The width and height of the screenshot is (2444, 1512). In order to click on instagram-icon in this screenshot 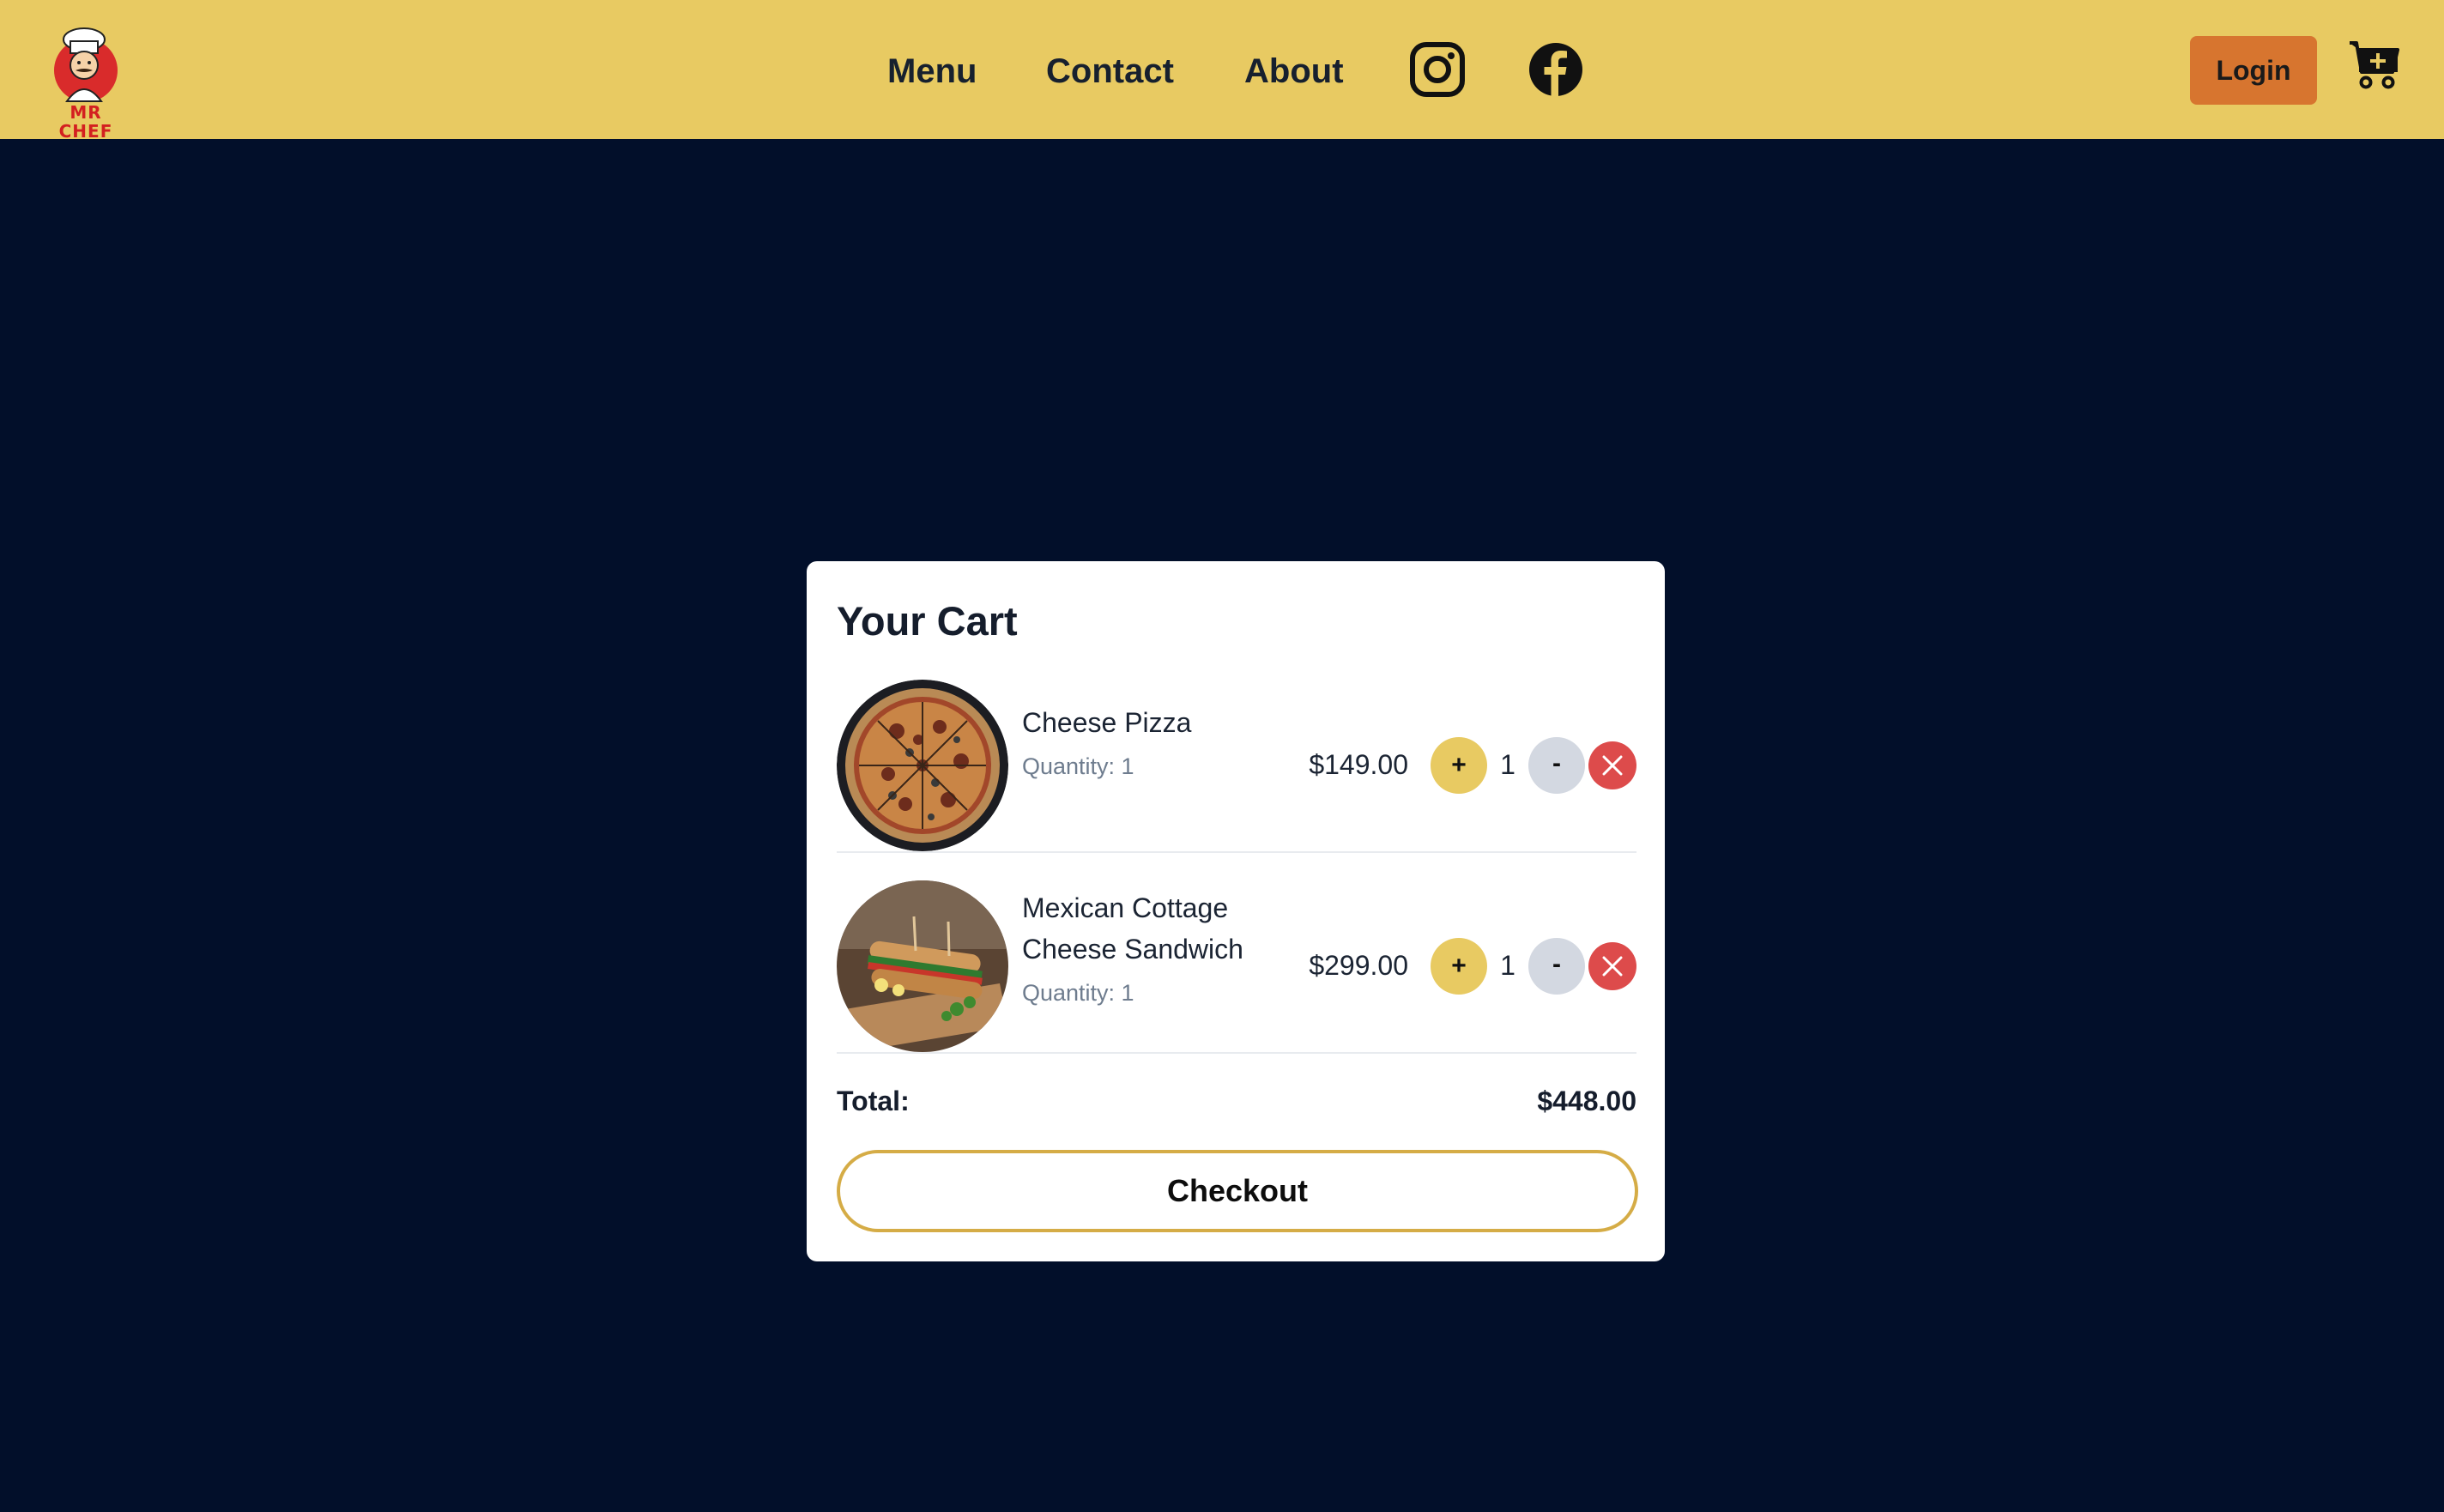, I will do `click(1437, 69)`.